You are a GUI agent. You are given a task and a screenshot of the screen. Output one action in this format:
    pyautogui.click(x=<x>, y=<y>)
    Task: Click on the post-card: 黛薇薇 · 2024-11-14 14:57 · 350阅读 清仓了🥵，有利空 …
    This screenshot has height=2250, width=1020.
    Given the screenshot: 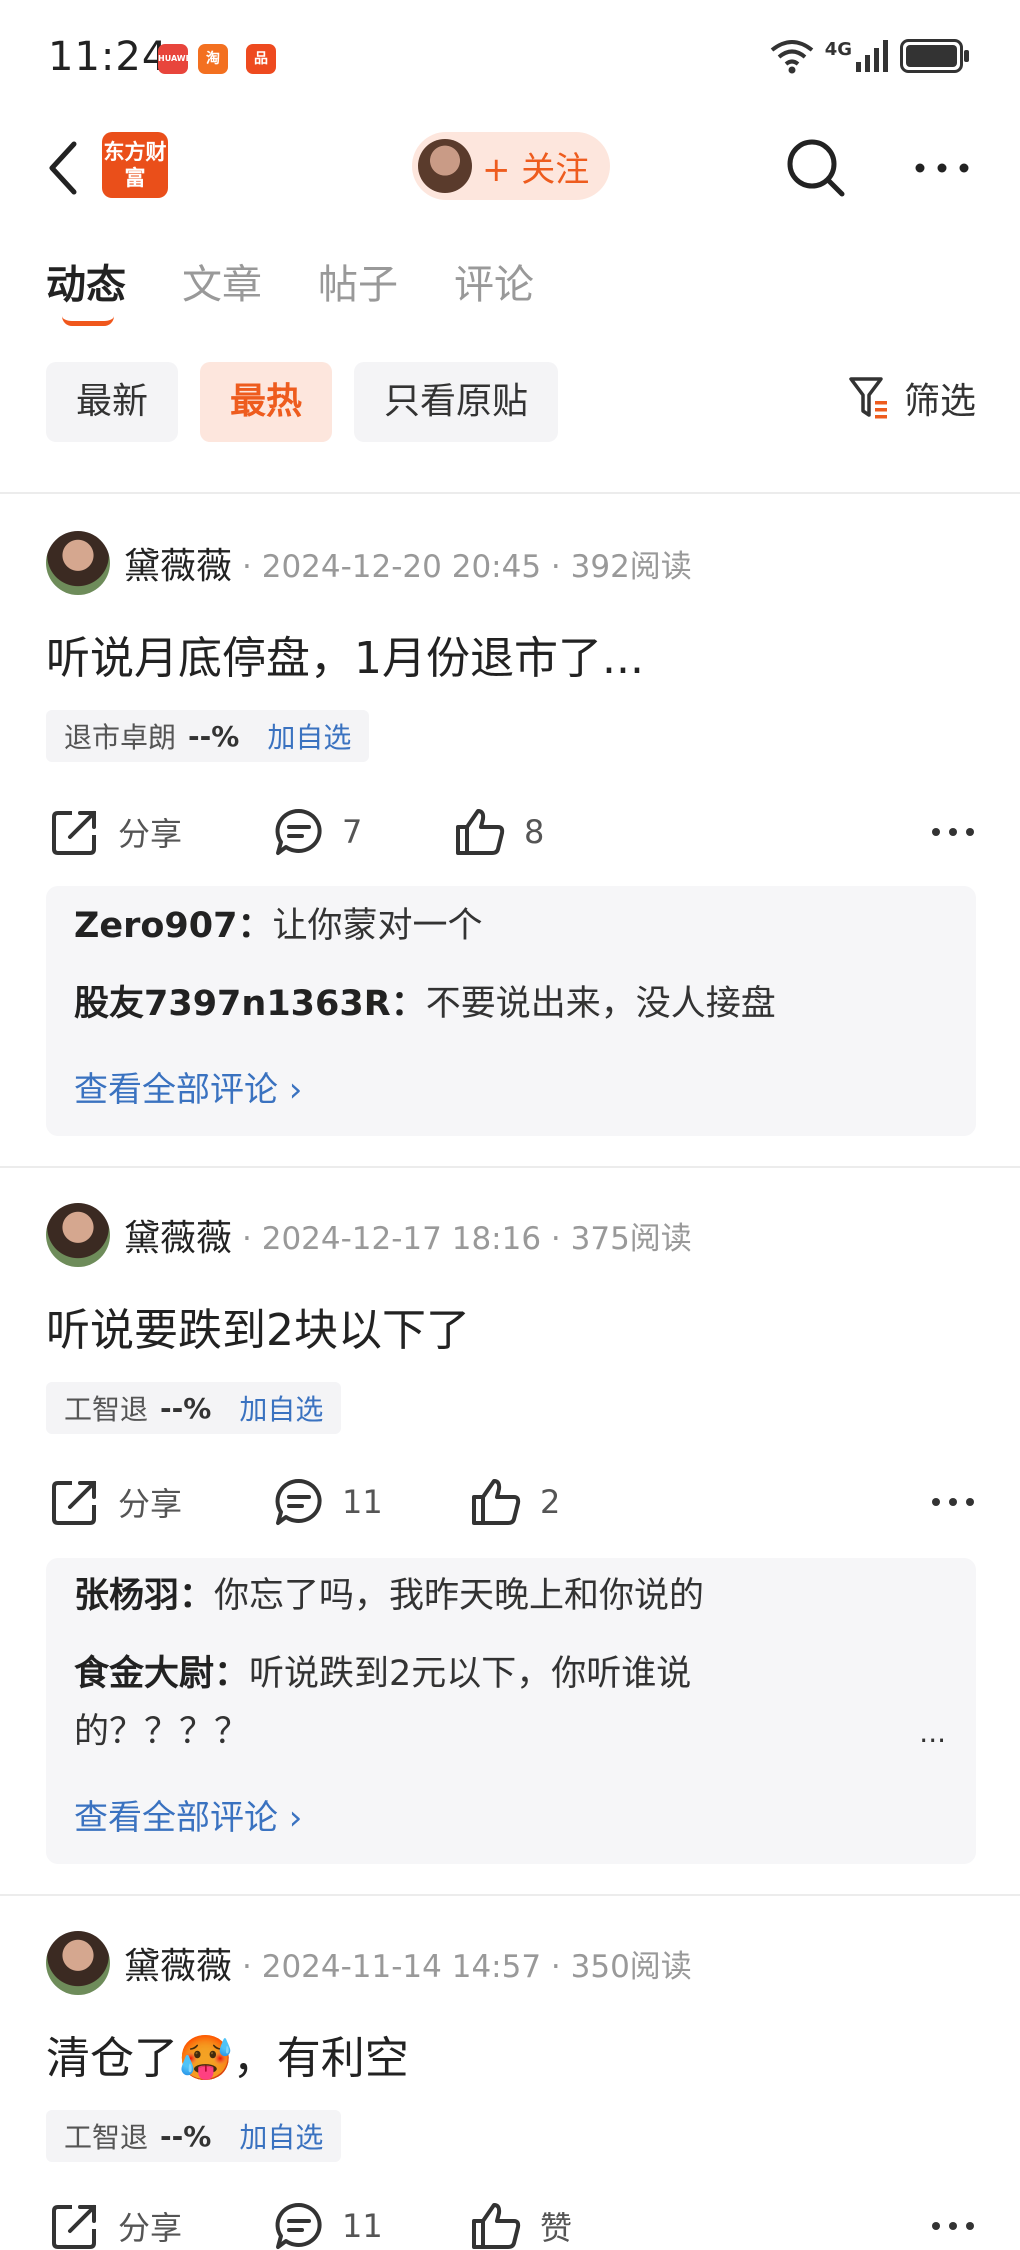 What is the action you would take?
    pyautogui.click(x=510, y=2090)
    